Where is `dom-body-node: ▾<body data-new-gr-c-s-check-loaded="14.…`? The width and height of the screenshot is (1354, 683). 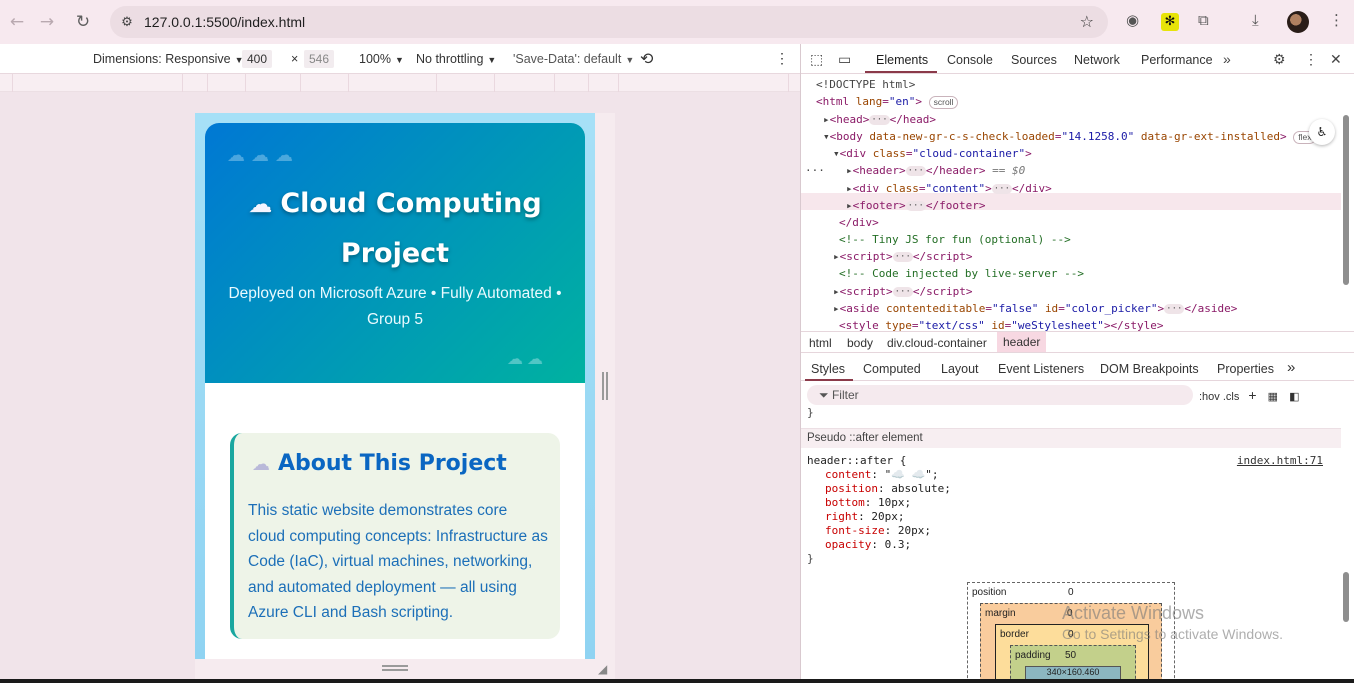 dom-body-node: ▾<body data-new-gr-c-s-check-loaded="14.… is located at coordinates (1070, 136).